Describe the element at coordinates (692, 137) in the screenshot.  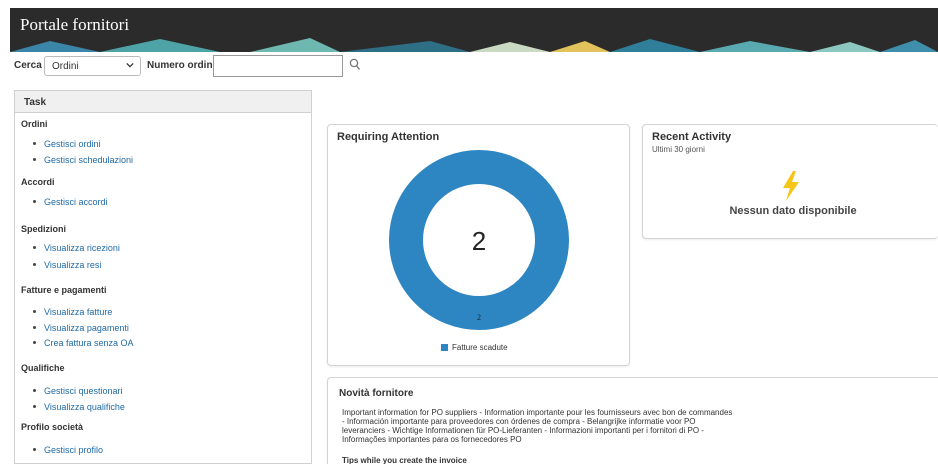
I see `recent-activity-title: Recent Activity` at that location.